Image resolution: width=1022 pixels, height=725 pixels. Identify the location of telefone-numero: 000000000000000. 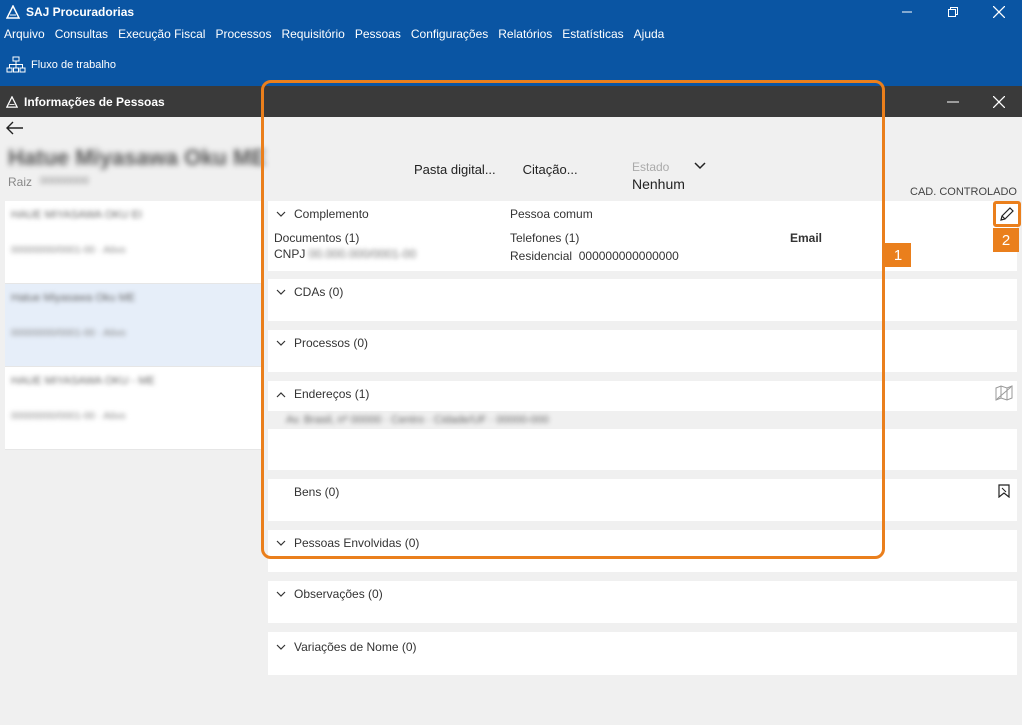
(628, 256).